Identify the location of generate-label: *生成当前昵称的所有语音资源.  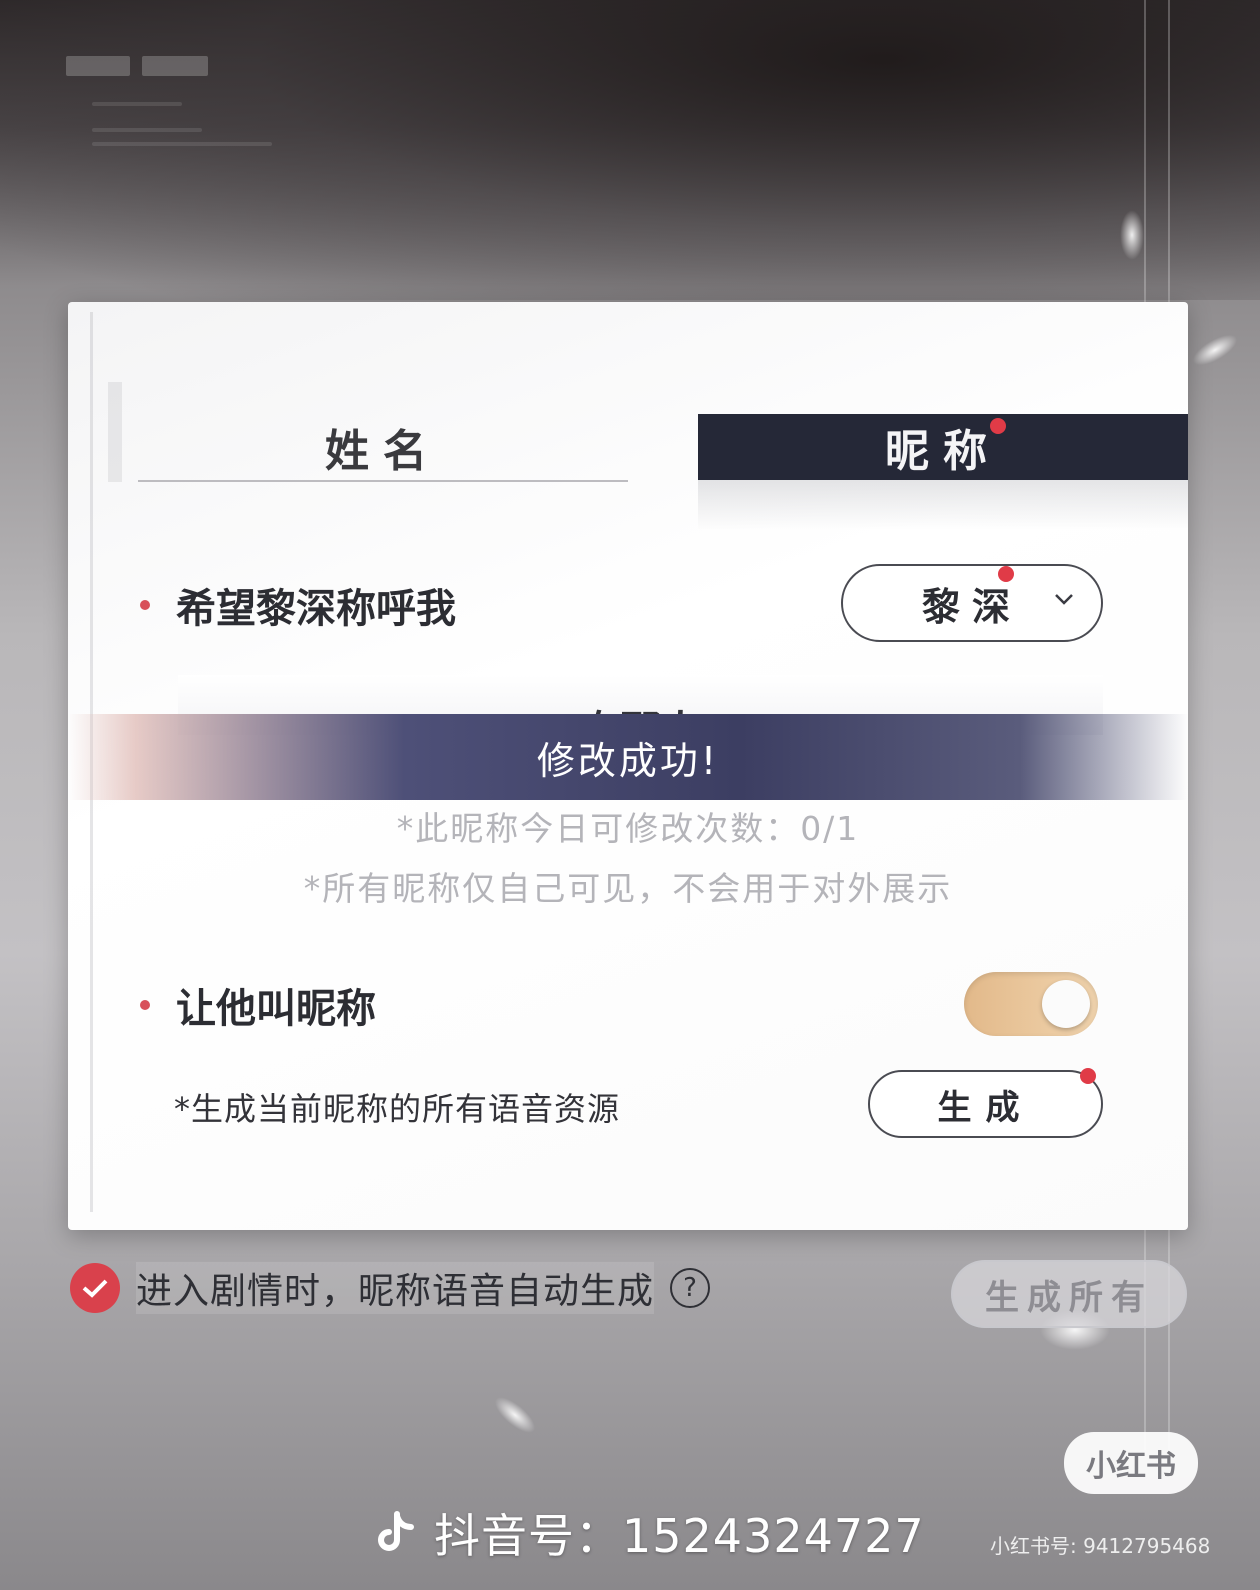
(397, 1109).